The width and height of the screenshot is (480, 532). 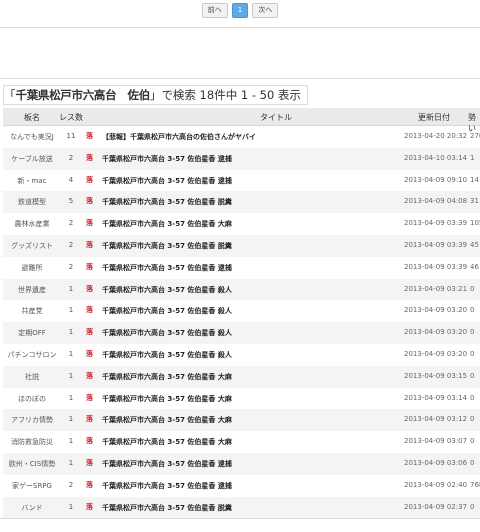 I want to click on res-count: 11, so click(x=71, y=136).